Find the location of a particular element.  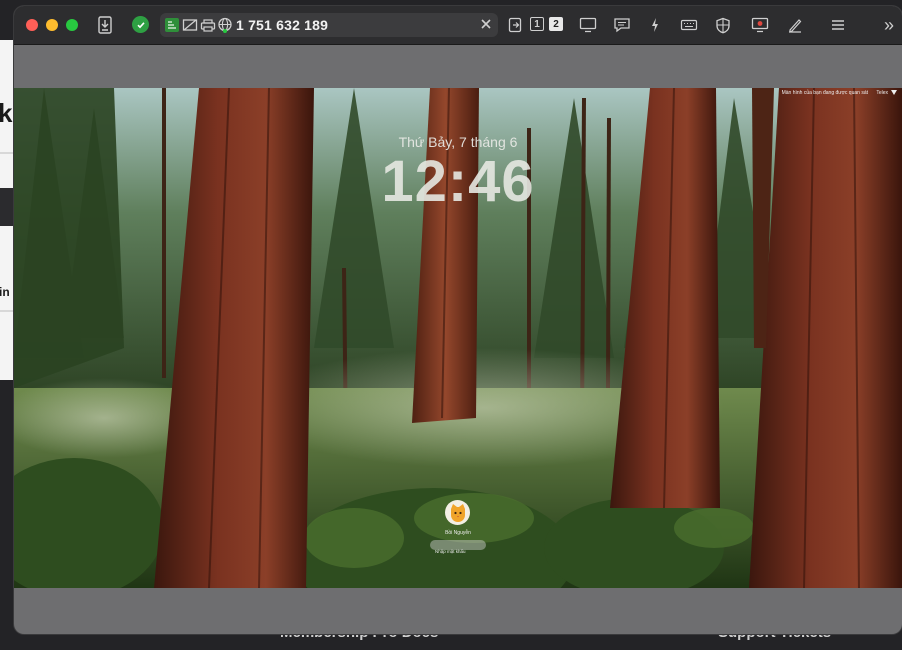

toolbar: 1 751 632 189 1 2 » is located at coordinates (458, 25).